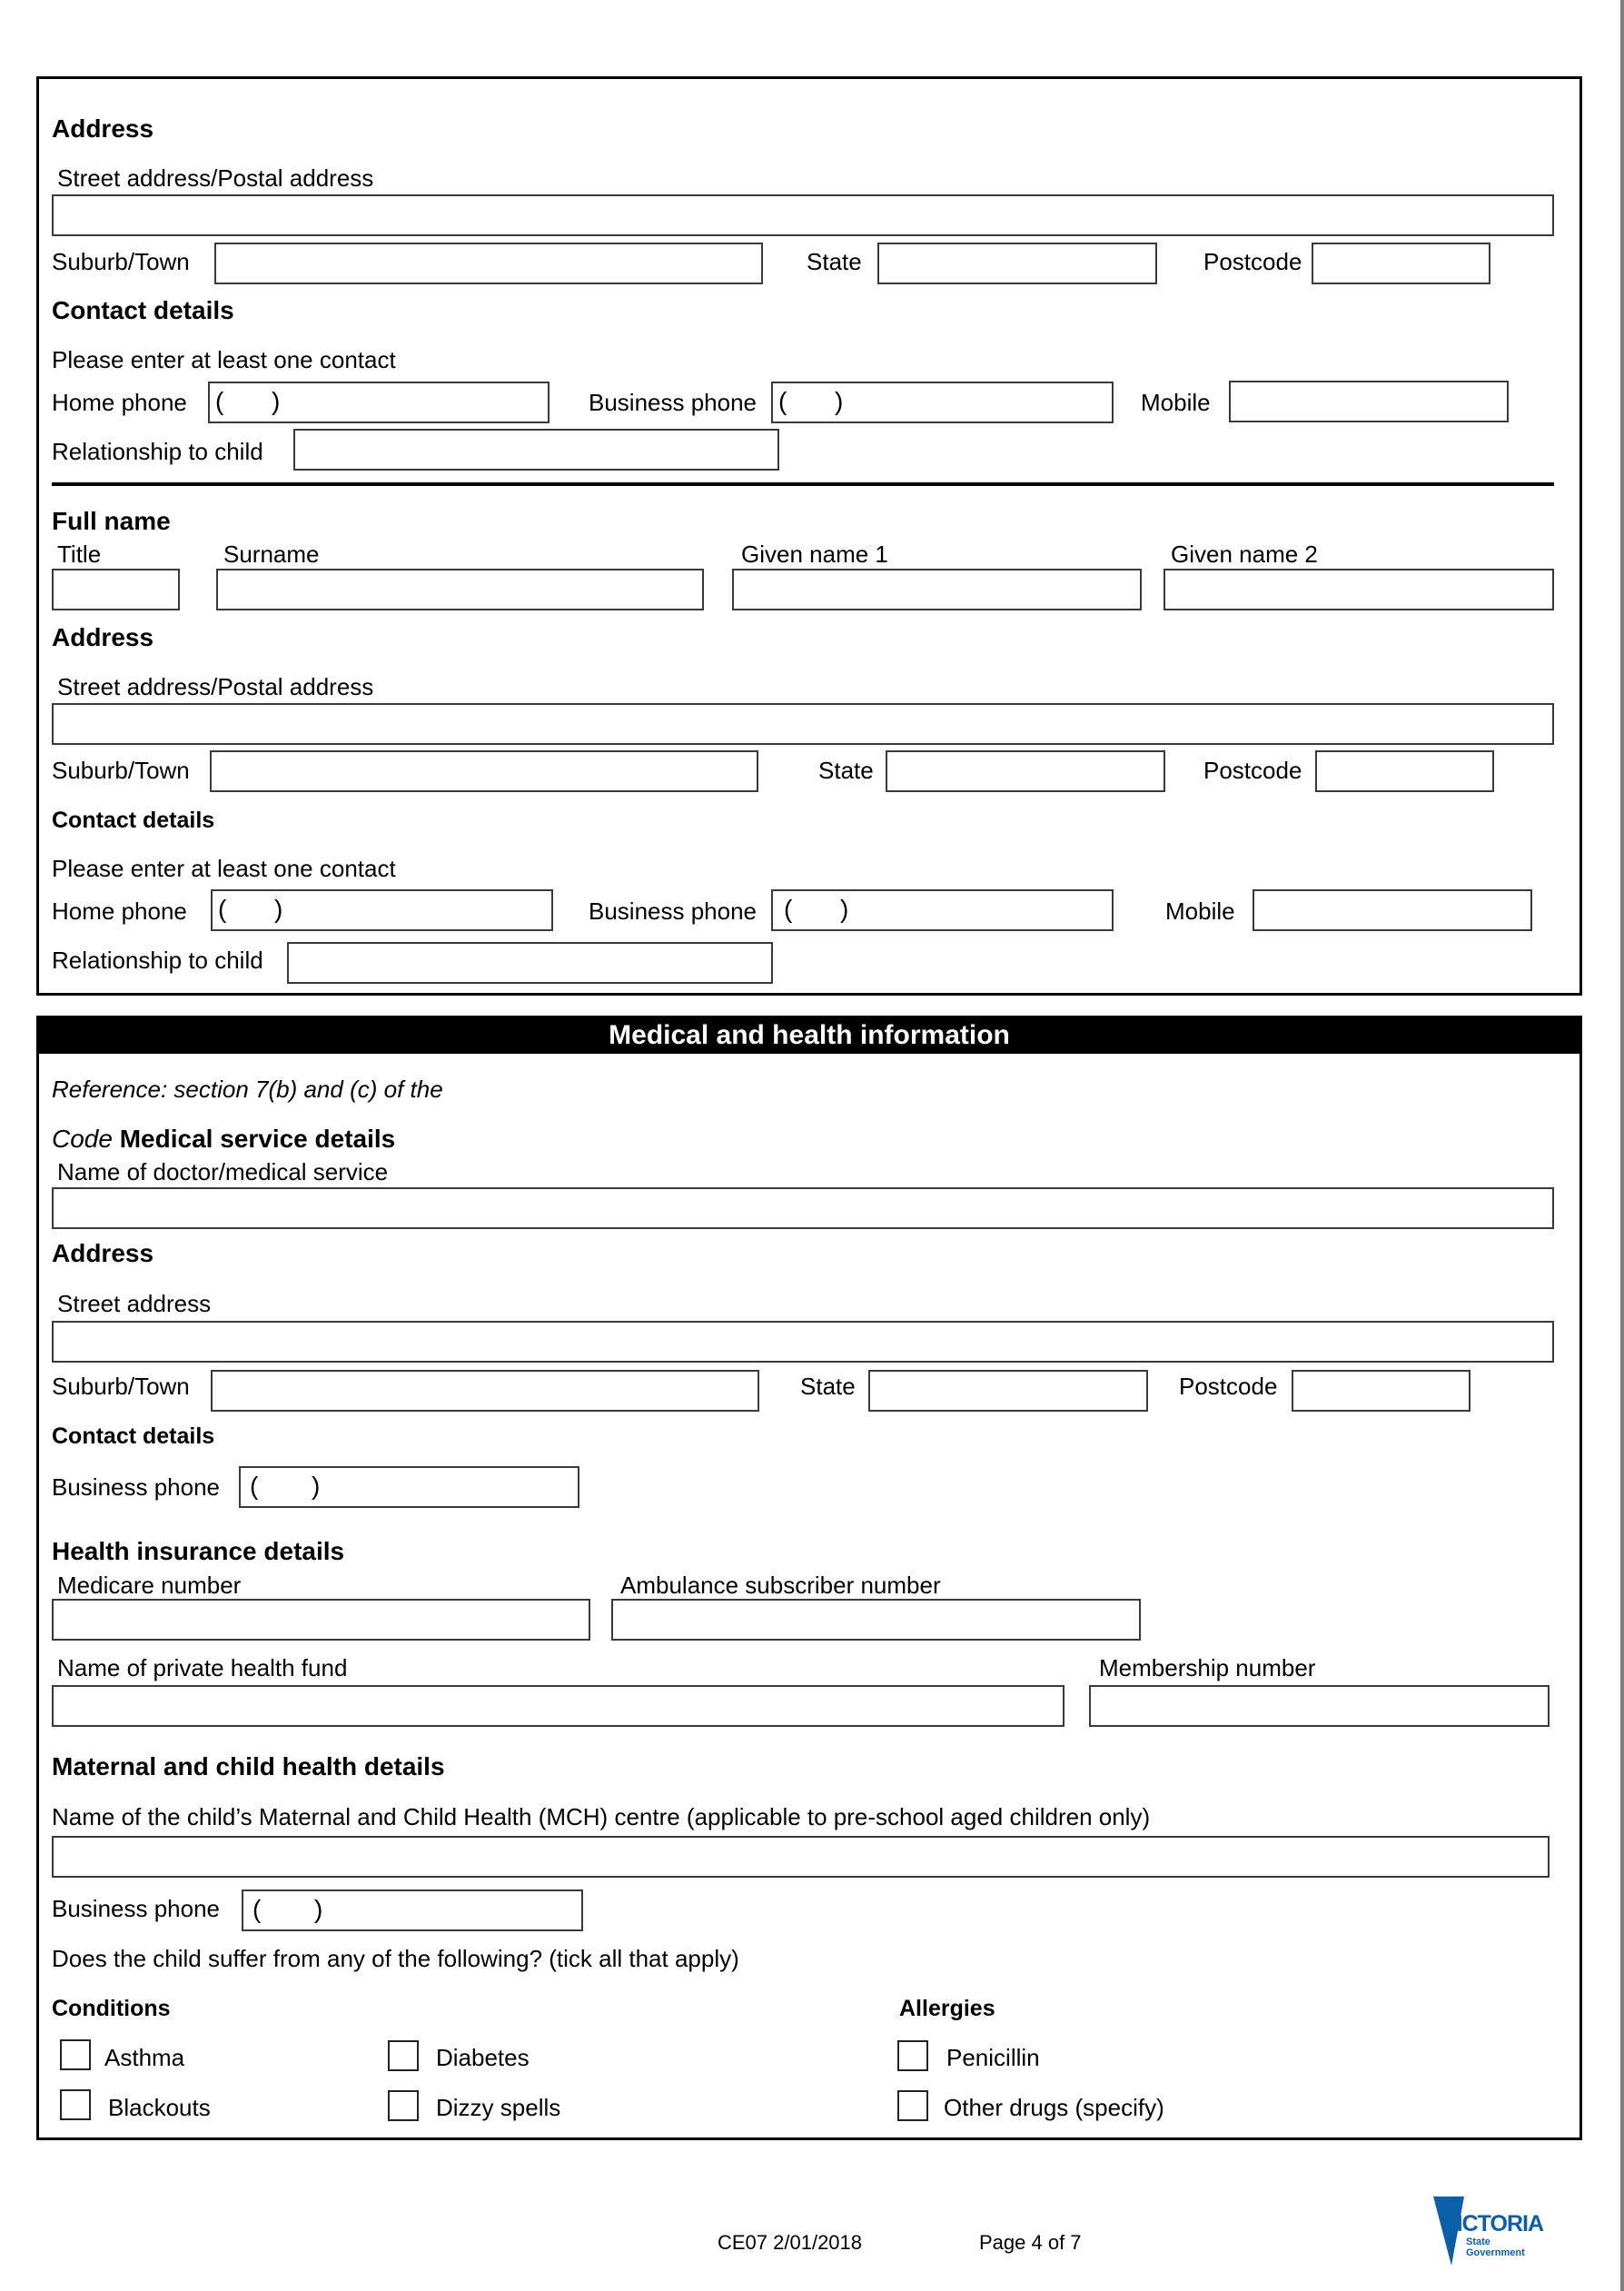  I want to click on mobile-label-2: Mobile, so click(1200, 911).